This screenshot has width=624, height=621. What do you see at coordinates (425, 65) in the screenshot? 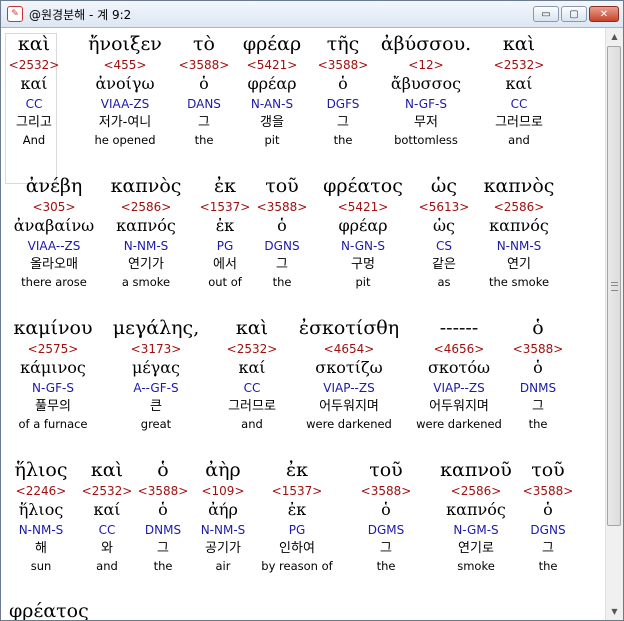
I see `strongs-number: <12>` at bounding box center [425, 65].